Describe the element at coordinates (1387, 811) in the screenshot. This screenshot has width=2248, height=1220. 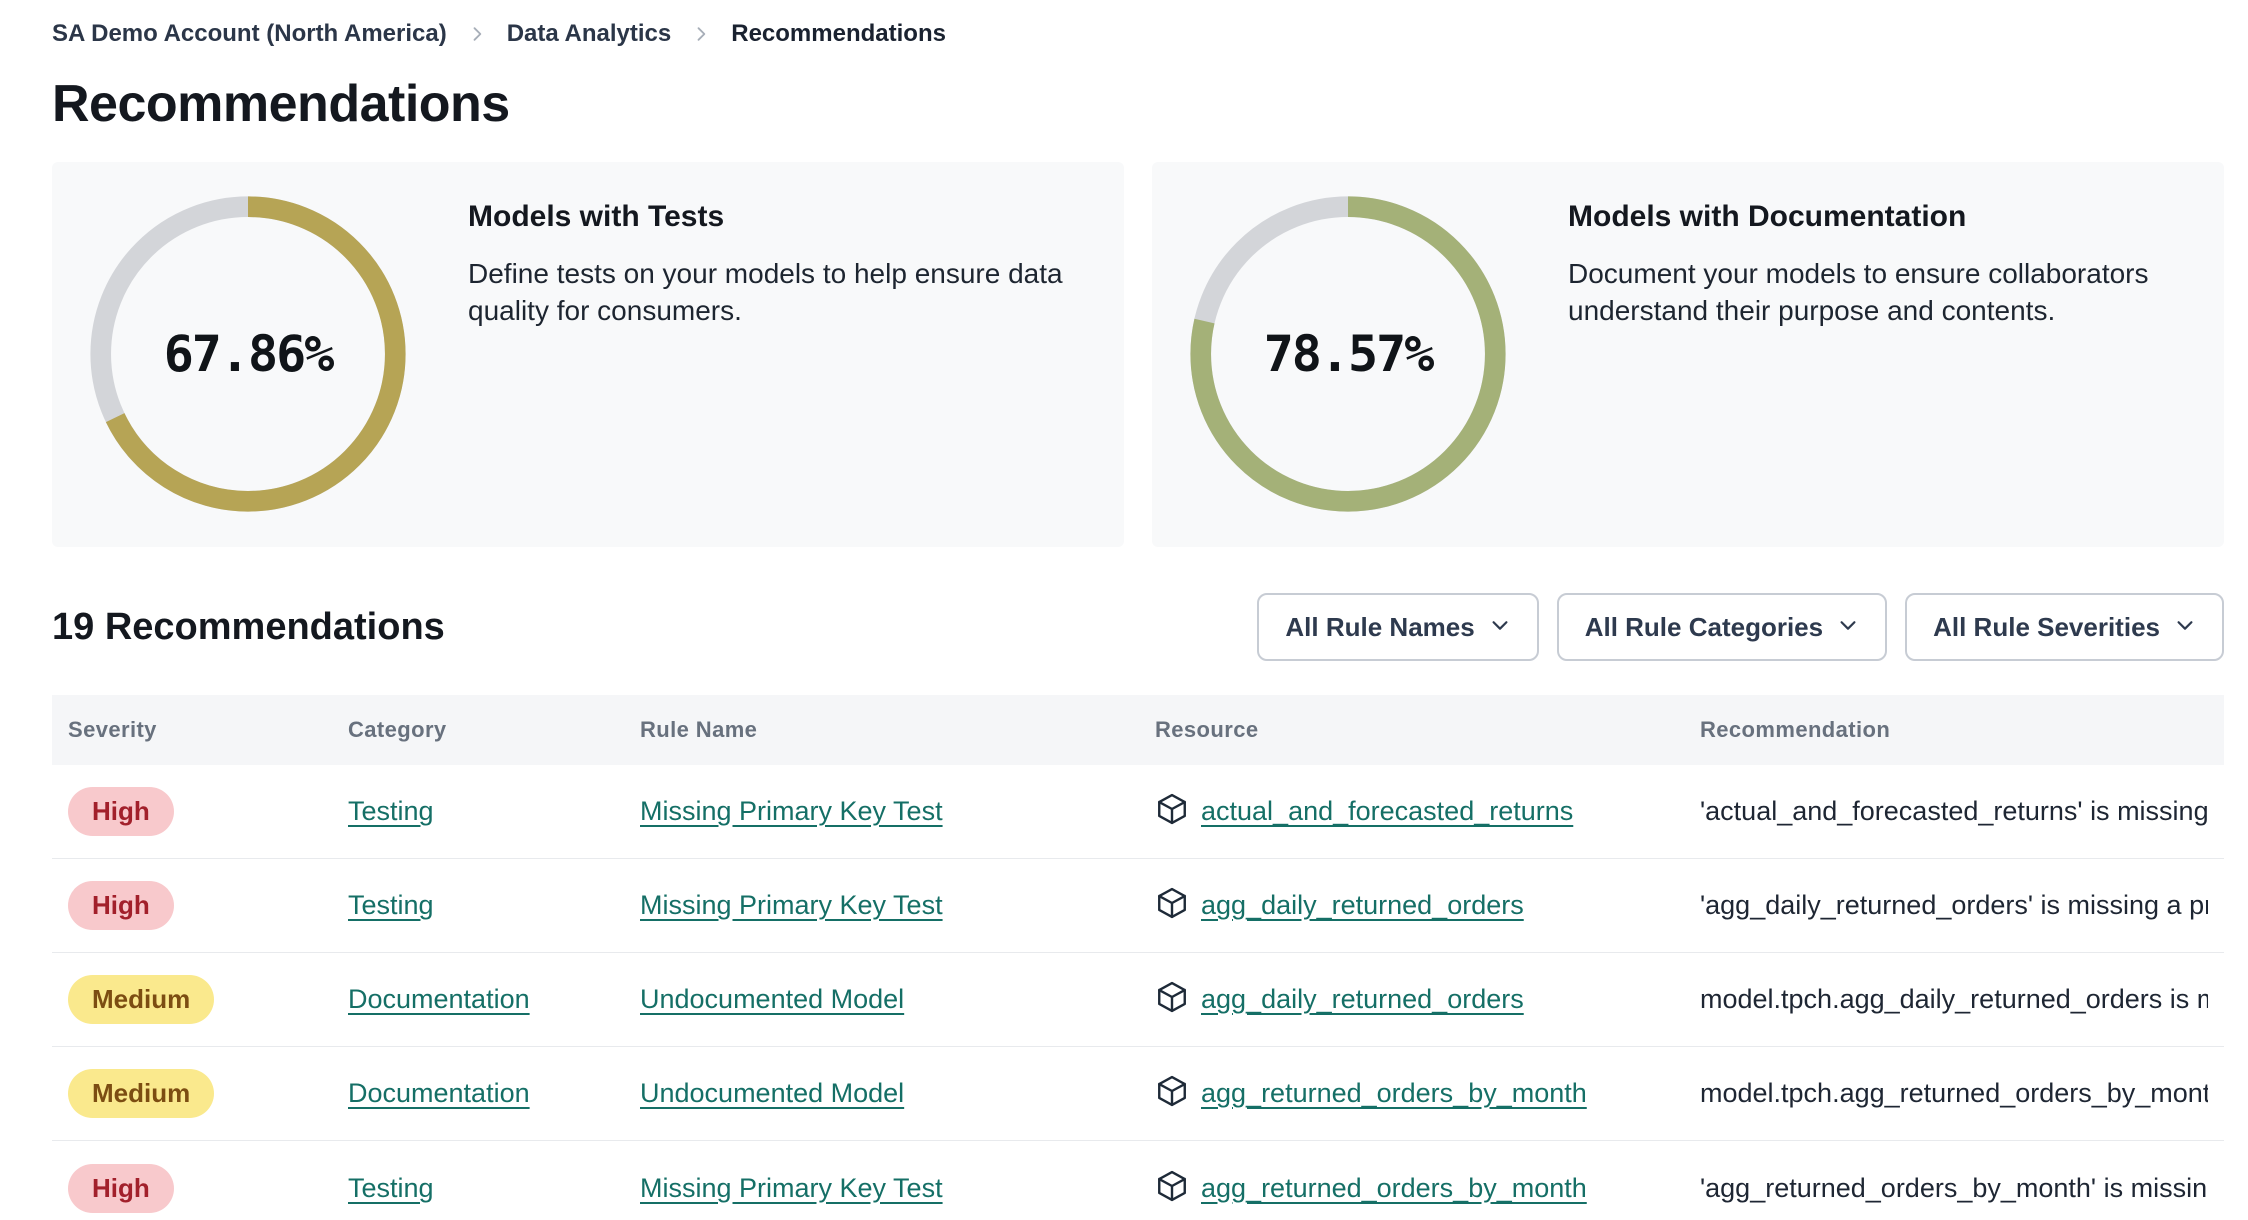
I see `resource-link: actual_and_forecasted_returns` at that location.